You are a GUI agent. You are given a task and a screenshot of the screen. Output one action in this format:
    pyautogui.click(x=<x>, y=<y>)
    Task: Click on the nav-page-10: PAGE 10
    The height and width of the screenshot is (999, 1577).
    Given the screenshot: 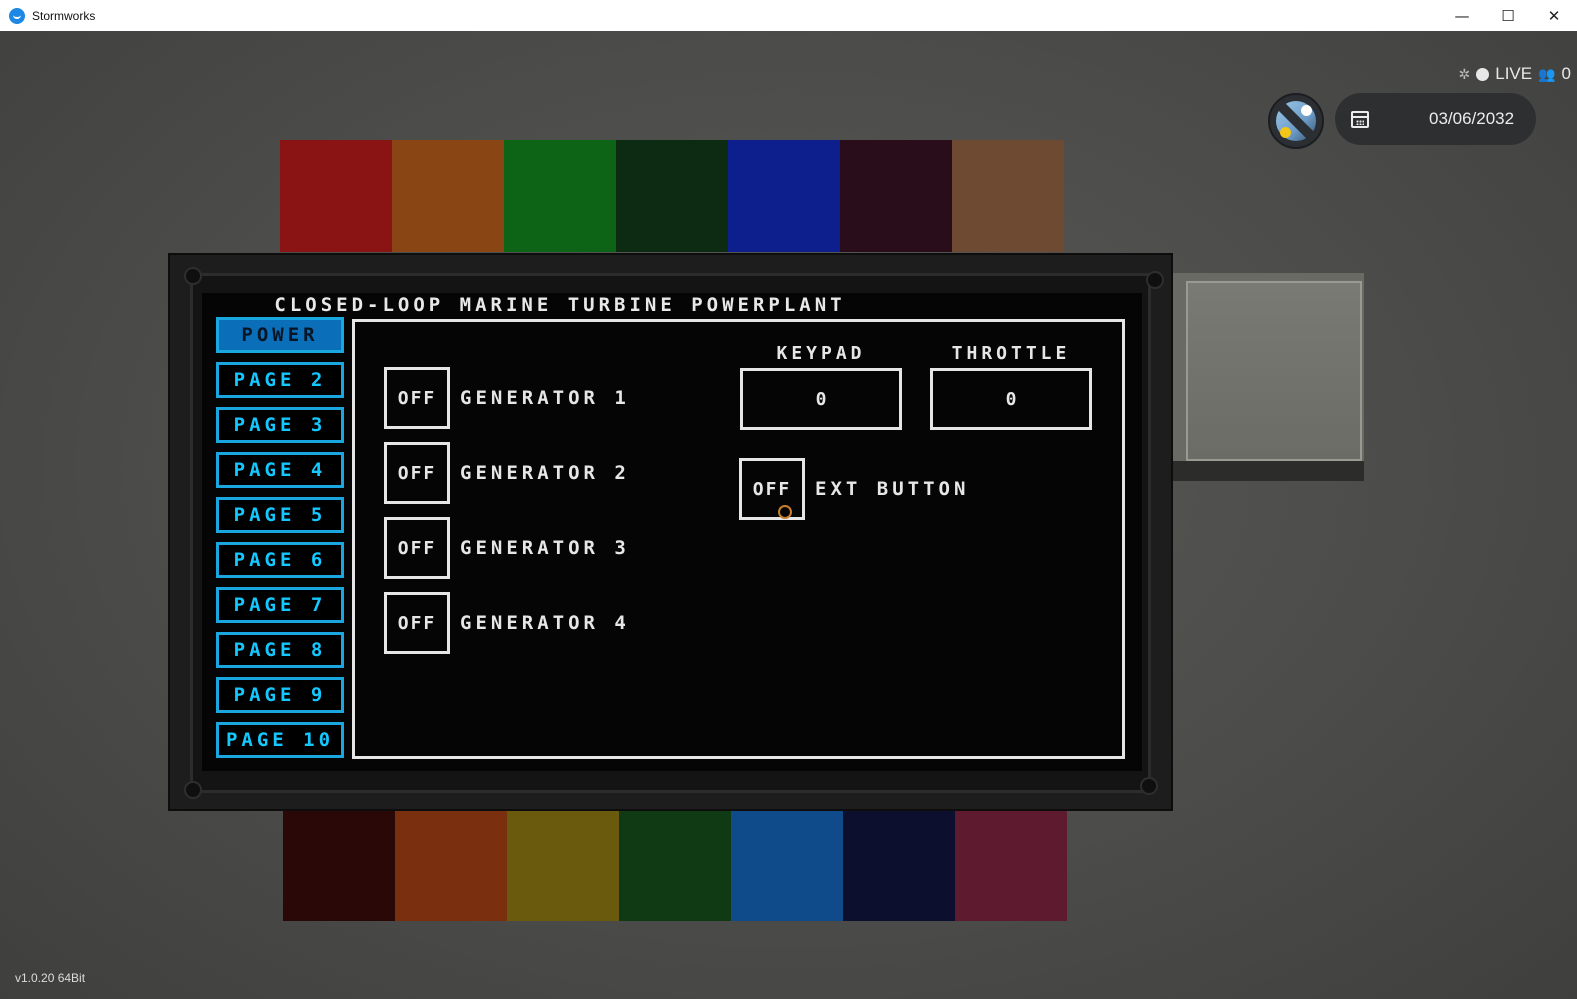 What is the action you would take?
    pyautogui.click(x=280, y=740)
    